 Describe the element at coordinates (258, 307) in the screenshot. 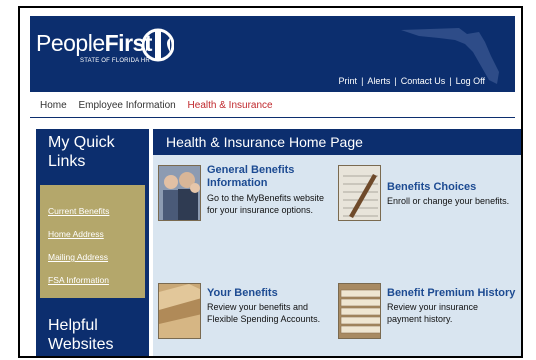

I see `tile-desc: Review your benefits and` at that location.